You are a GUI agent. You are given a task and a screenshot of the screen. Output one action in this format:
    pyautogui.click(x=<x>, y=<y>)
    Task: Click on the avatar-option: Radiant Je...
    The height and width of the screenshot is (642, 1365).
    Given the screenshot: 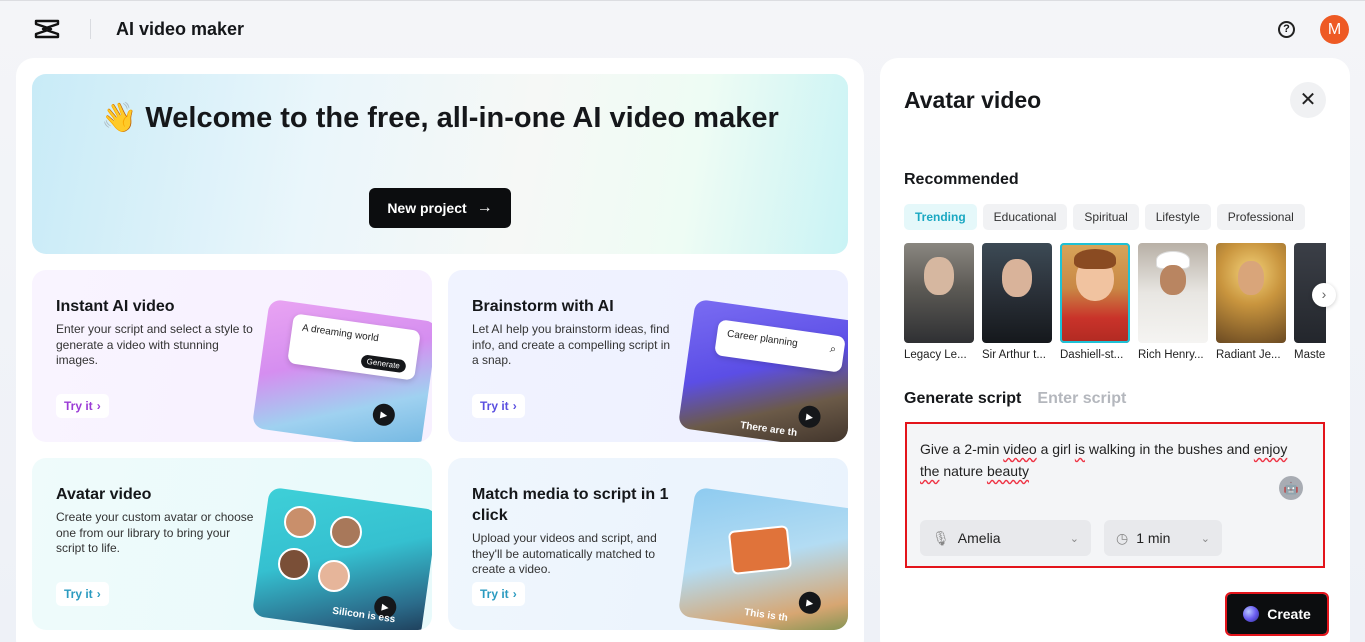 What is the action you would take?
    pyautogui.click(x=1251, y=302)
    